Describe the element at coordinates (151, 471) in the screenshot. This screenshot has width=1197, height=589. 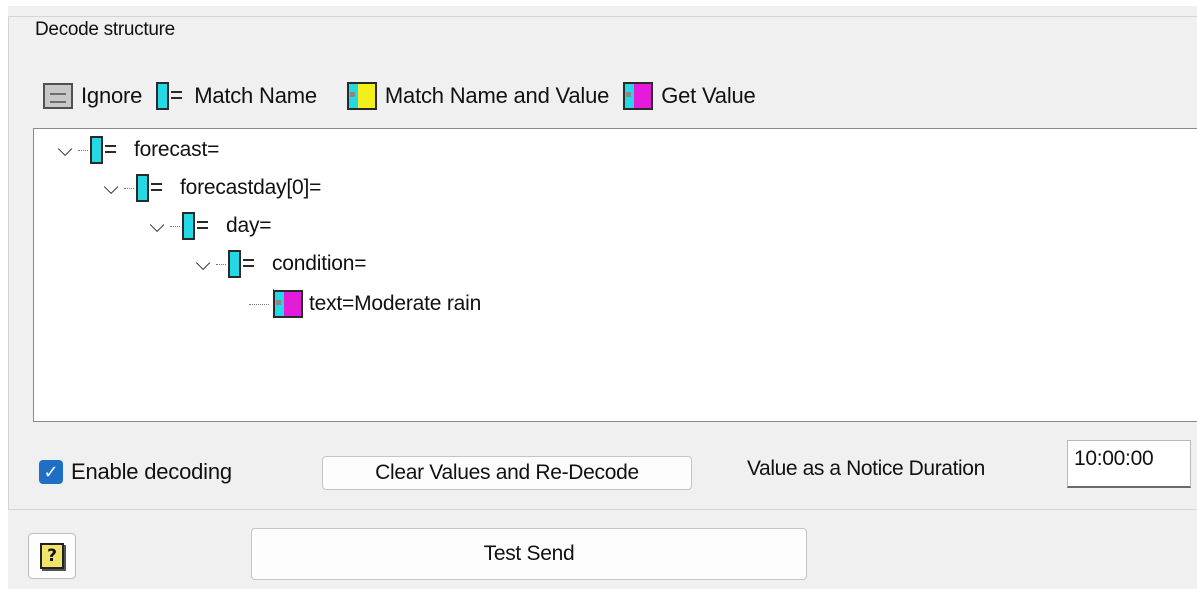
I see `enable-decoding-label: Enable decoding` at that location.